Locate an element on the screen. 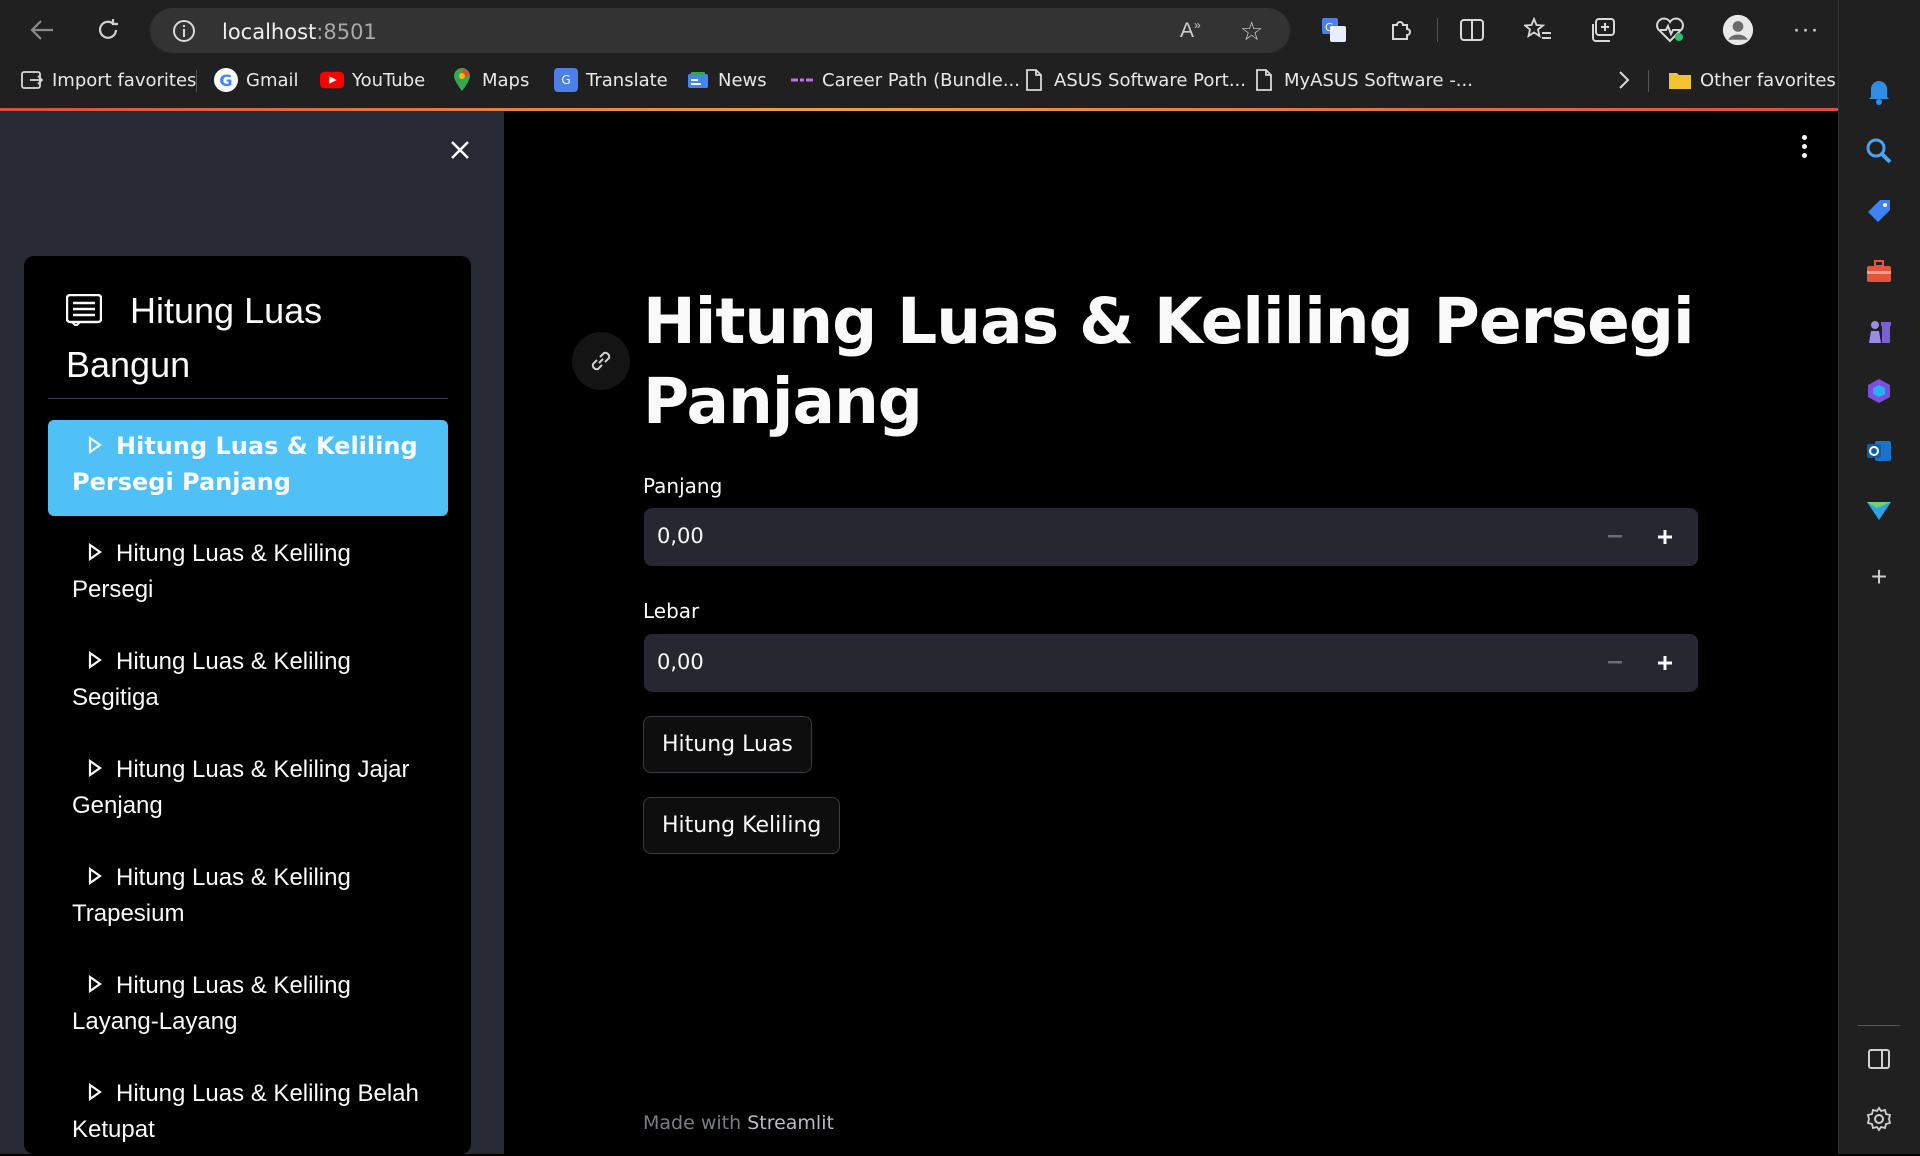 This screenshot has width=1920, height=1156. lebar-label: Lebar is located at coordinates (671, 611).